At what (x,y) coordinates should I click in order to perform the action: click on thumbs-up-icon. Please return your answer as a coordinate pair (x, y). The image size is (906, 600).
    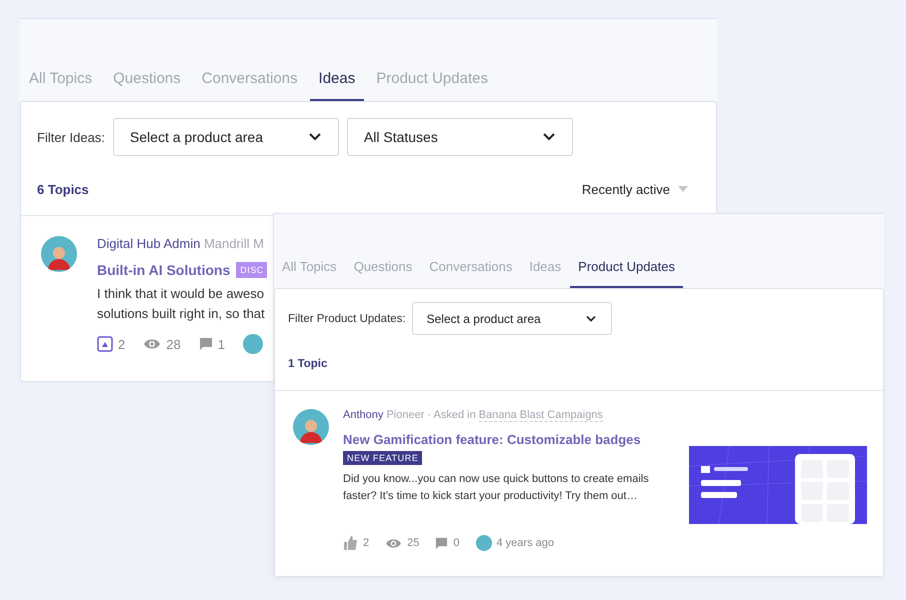
    Looking at the image, I should click on (350, 543).